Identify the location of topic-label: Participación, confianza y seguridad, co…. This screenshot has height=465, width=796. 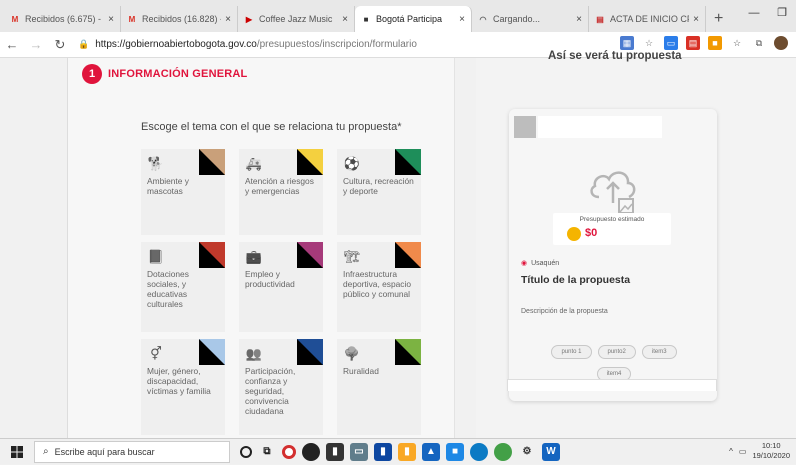
(270, 391).